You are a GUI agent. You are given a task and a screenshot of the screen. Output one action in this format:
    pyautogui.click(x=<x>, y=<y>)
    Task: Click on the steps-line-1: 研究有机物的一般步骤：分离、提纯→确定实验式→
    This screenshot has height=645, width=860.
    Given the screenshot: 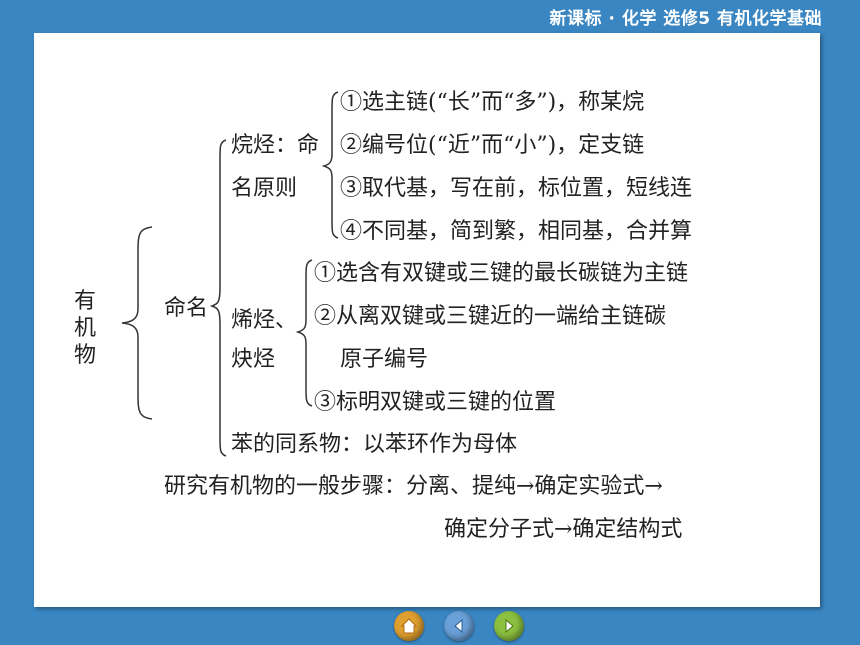 What is the action you would take?
    pyautogui.click(x=413, y=486)
    